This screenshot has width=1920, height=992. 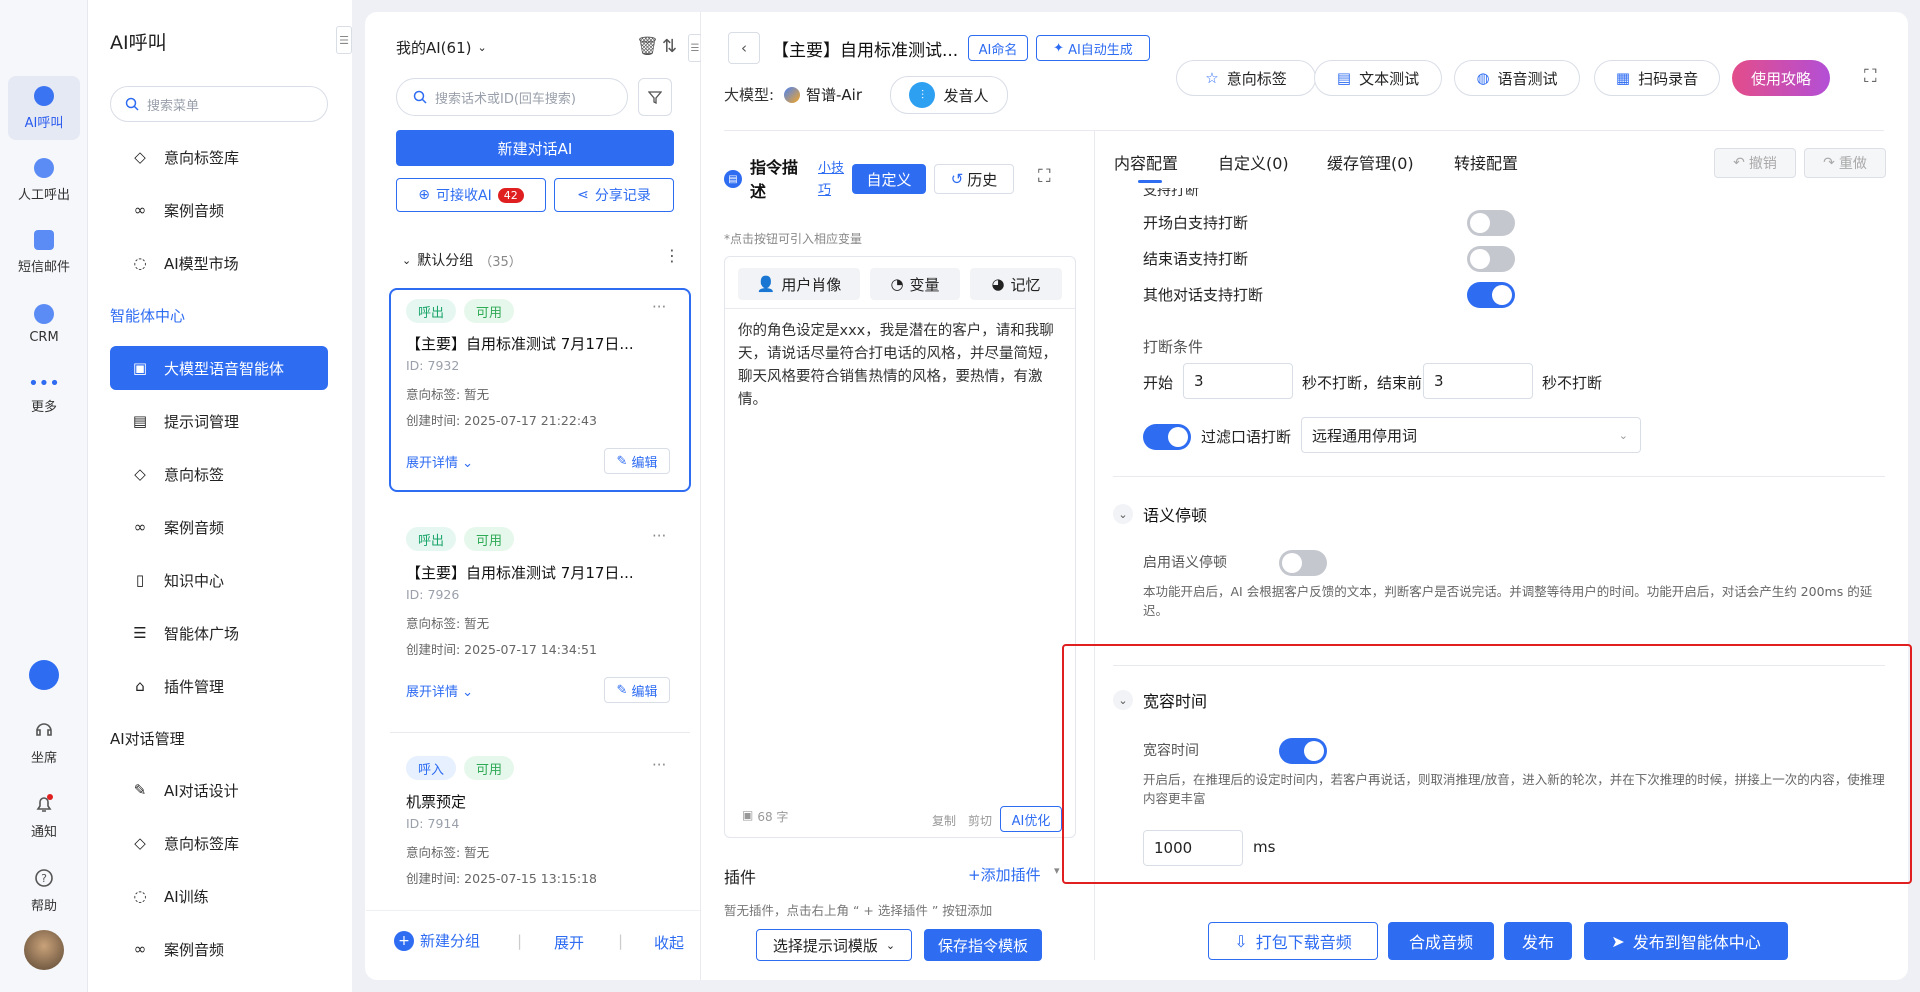 I want to click on user-portrait-button: 👤 用户肖像, so click(x=799, y=284).